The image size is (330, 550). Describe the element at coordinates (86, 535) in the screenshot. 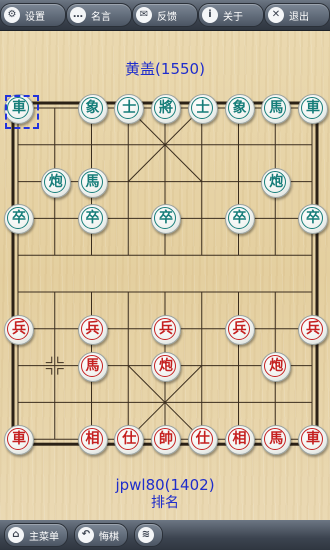

I see `undo-icon: ↶` at that location.